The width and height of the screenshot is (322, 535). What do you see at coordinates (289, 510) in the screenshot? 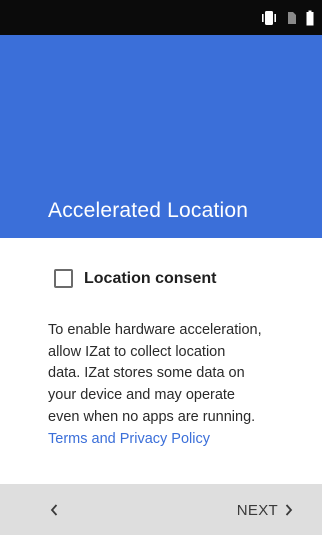
I see `chevron-right-icon` at bounding box center [289, 510].